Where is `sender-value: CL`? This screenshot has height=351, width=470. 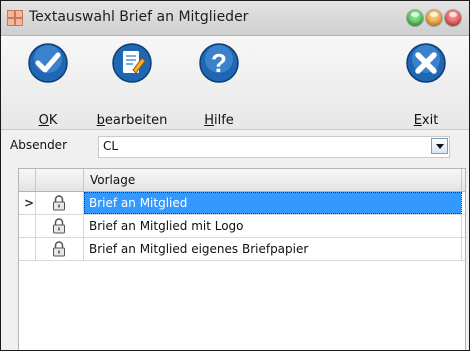 sender-value: CL is located at coordinates (111, 146).